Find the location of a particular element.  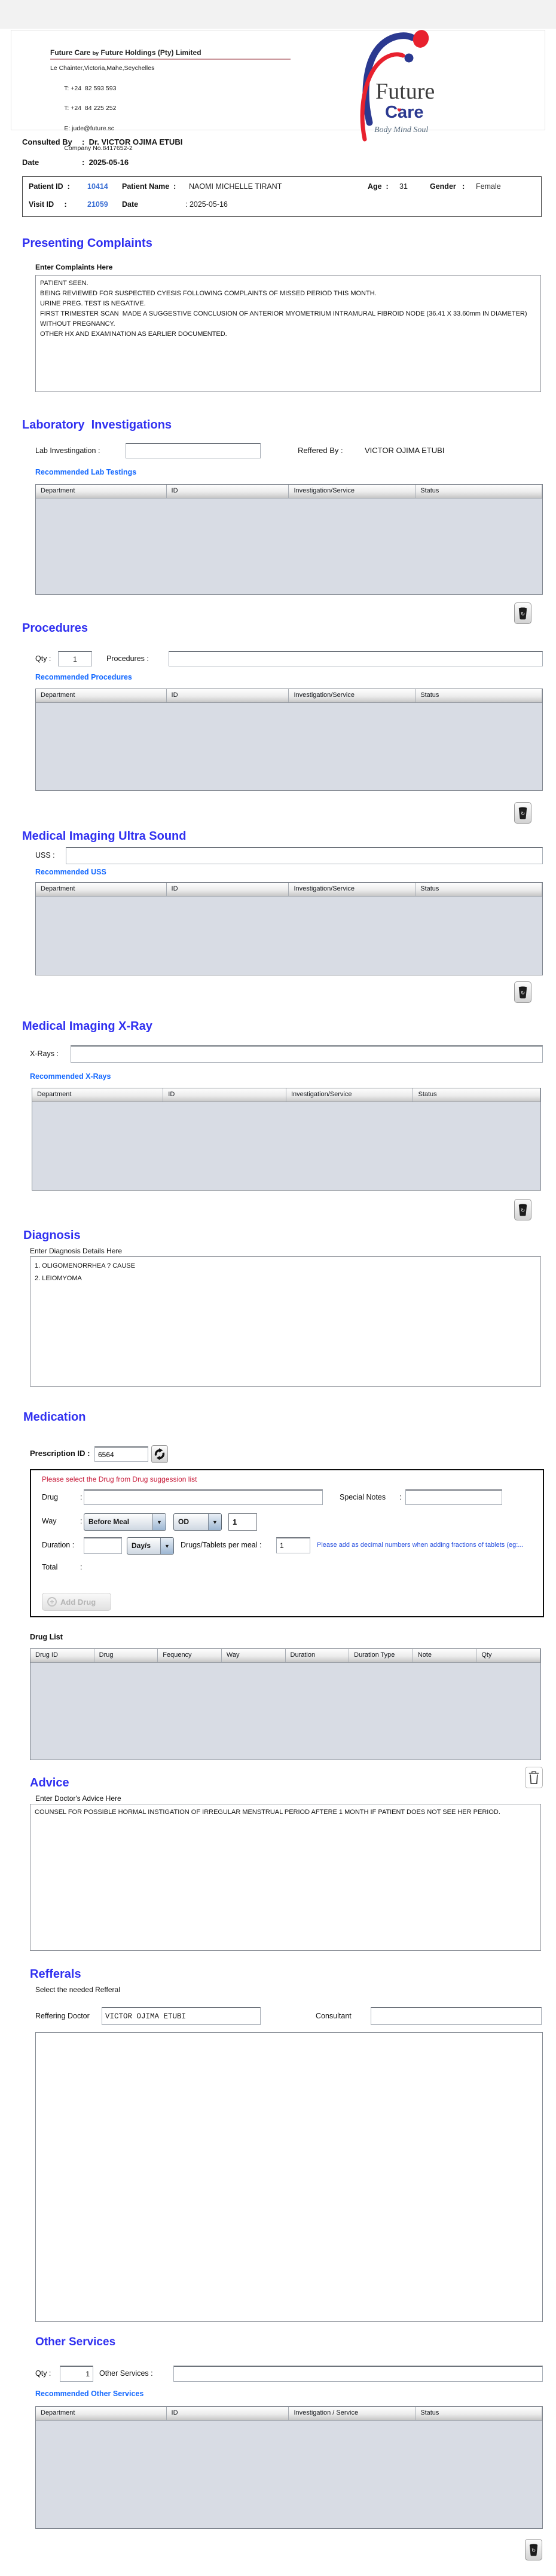

duration-label: Duration : is located at coordinates (59, 1545).